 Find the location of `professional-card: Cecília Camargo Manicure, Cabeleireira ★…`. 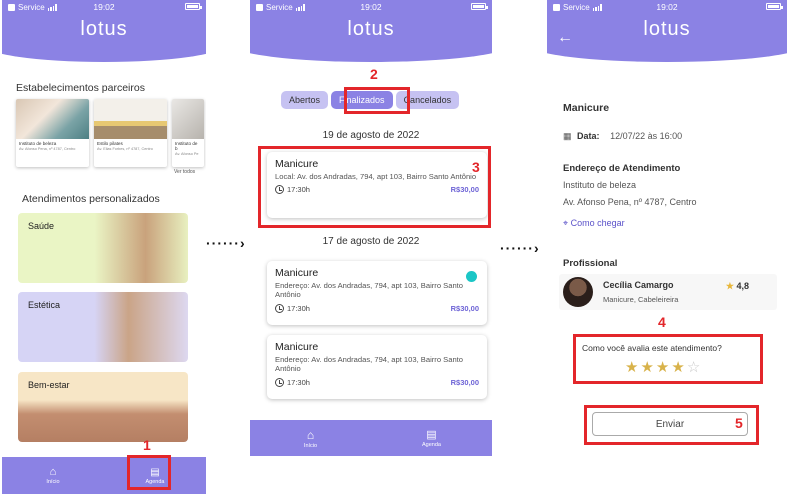

professional-card: Cecília Camargo Manicure, Cabeleireira ★… is located at coordinates (668, 292).